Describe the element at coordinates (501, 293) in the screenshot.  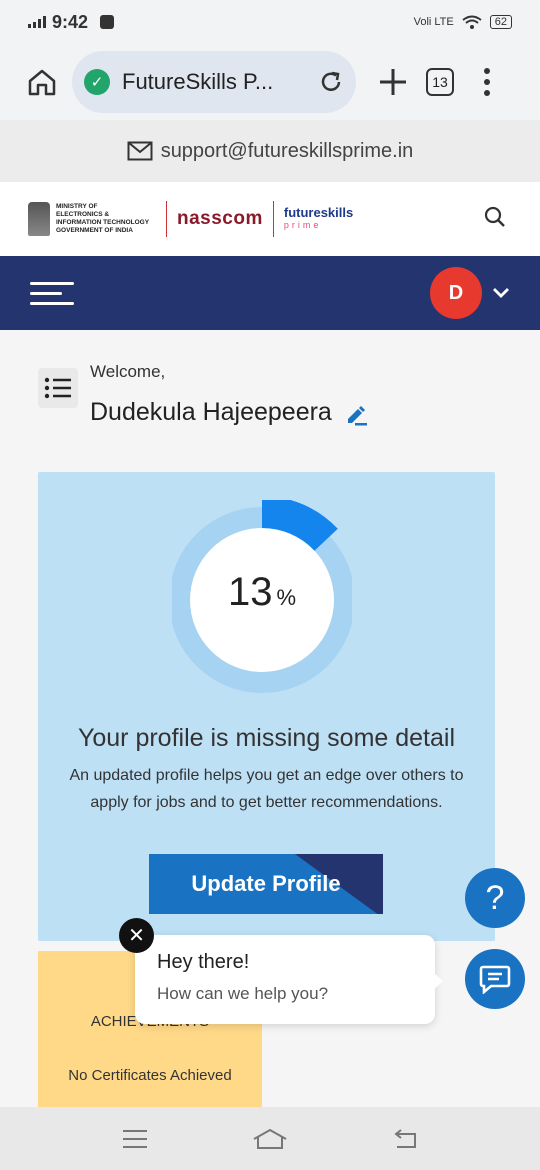
I see `chevron-down-icon` at that location.